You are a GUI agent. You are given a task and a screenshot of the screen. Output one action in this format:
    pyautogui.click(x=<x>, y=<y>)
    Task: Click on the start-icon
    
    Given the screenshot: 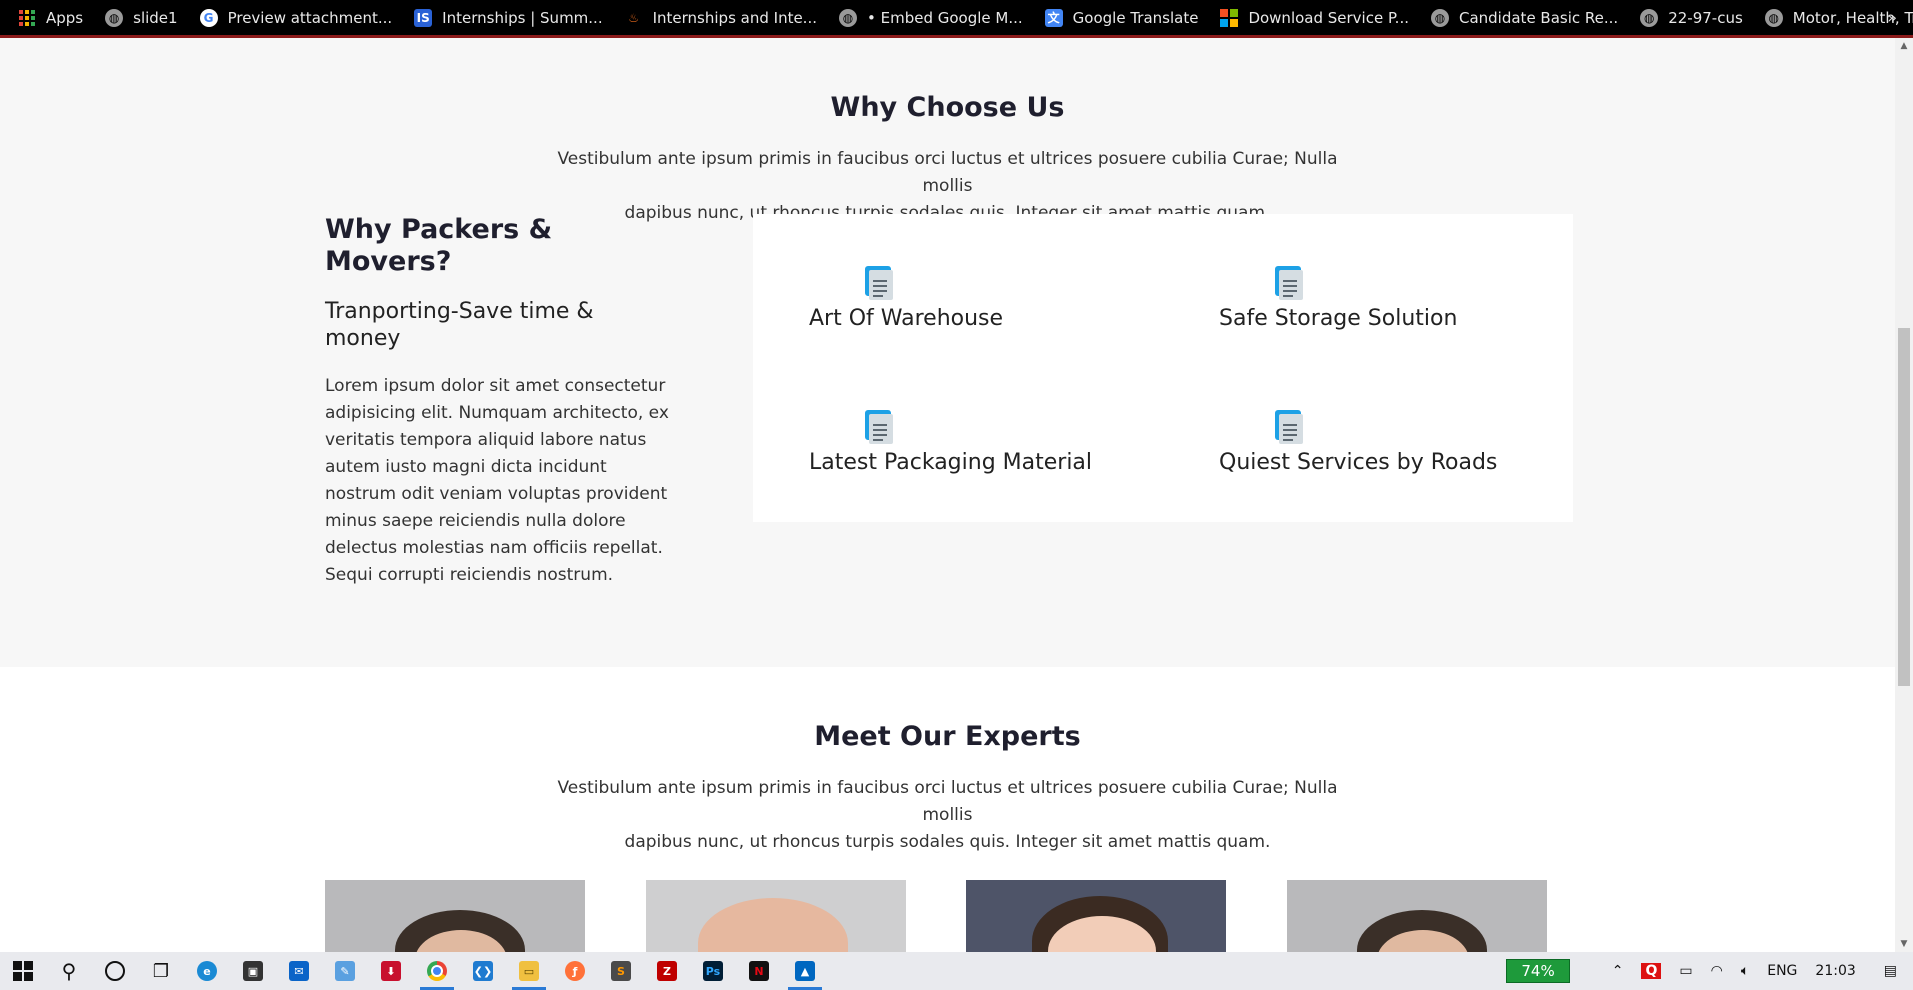 What is the action you would take?
    pyautogui.click(x=23, y=971)
    